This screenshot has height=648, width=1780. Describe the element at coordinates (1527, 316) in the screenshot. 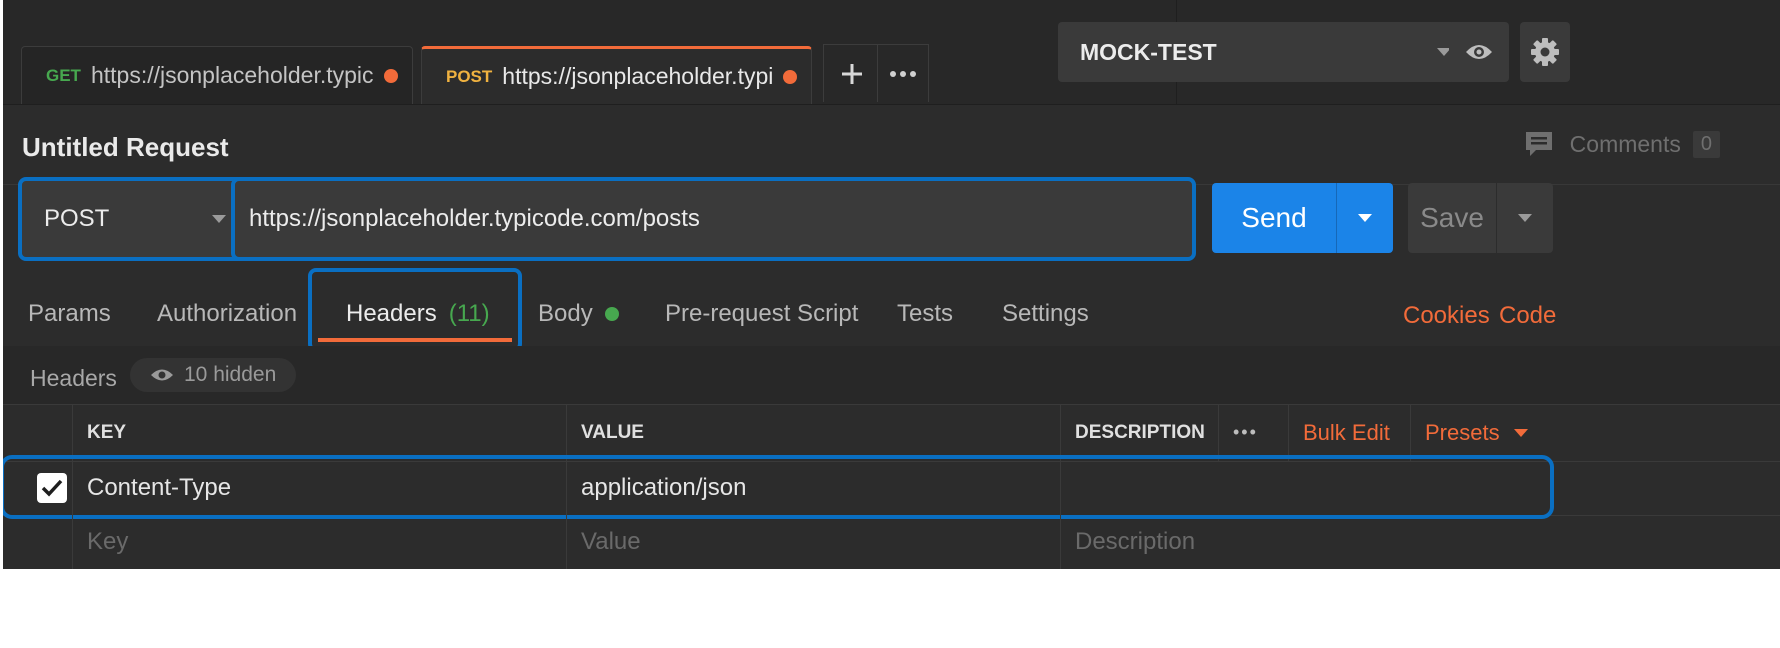

I see `code-link: Code` at that location.